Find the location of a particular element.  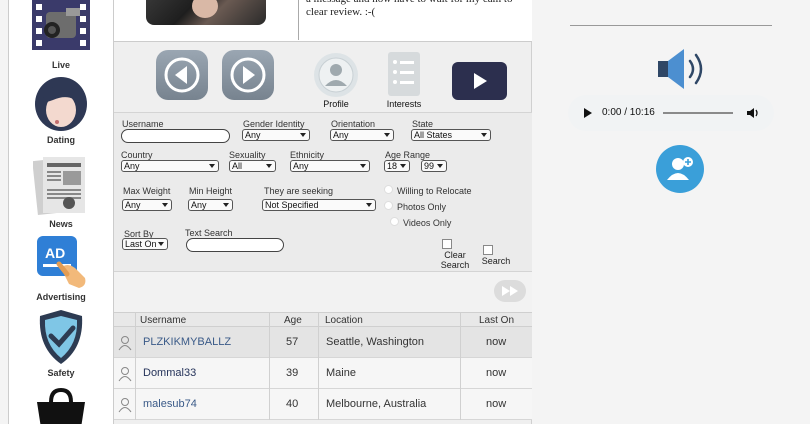

sidebar-item-label: Advertising is located at coordinates (61, 297).